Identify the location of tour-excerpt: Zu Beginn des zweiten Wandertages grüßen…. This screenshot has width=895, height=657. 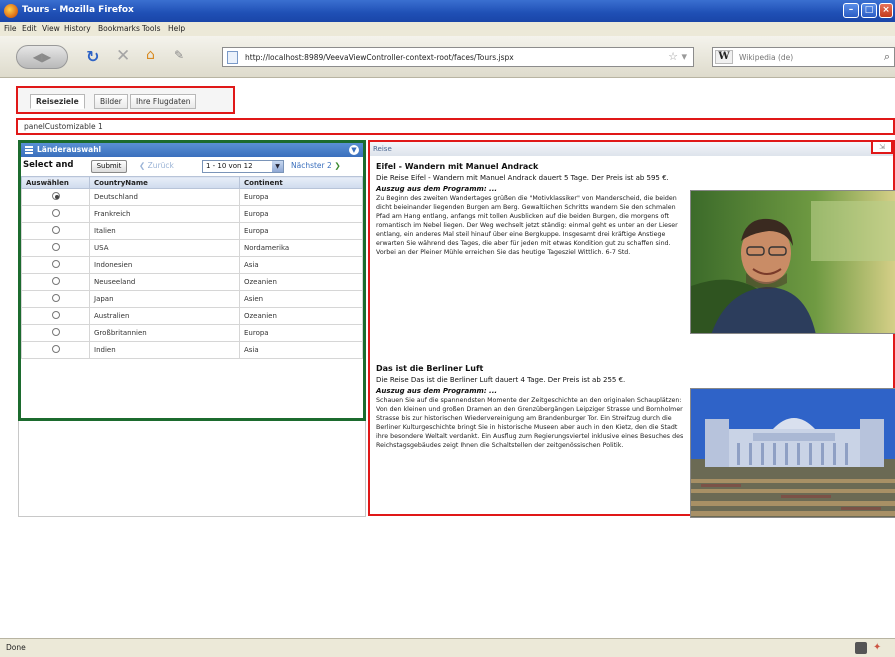
(527, 225).